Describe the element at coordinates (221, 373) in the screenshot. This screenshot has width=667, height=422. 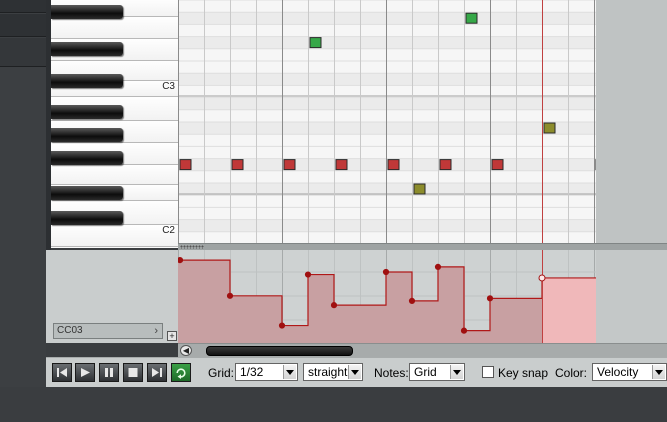
I see `grid-label: Grid:` at that location.